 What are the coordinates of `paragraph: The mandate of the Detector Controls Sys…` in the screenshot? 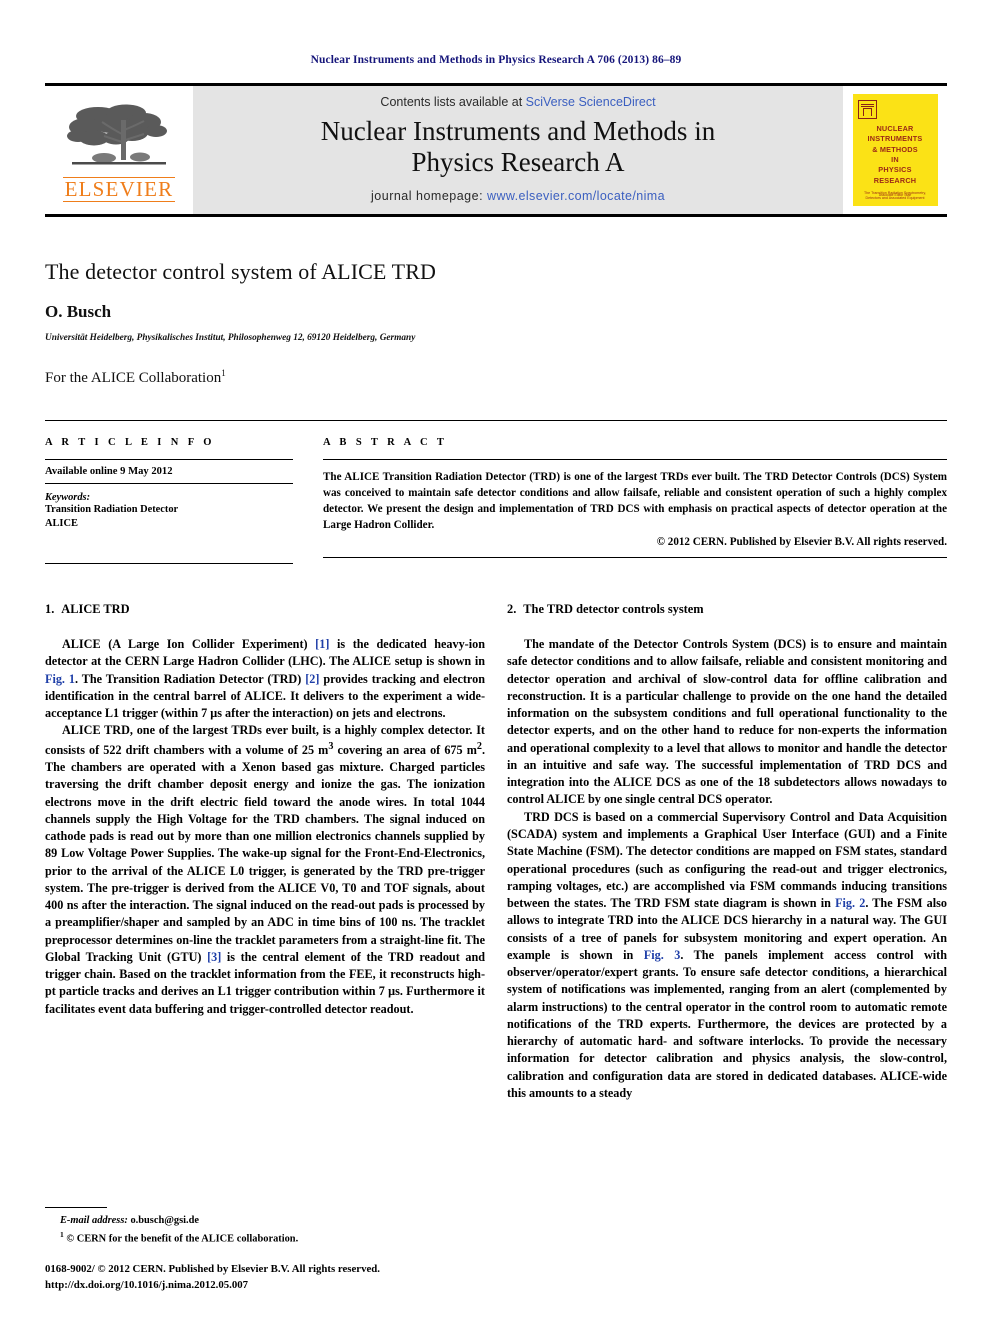 It's located at (727, 722).